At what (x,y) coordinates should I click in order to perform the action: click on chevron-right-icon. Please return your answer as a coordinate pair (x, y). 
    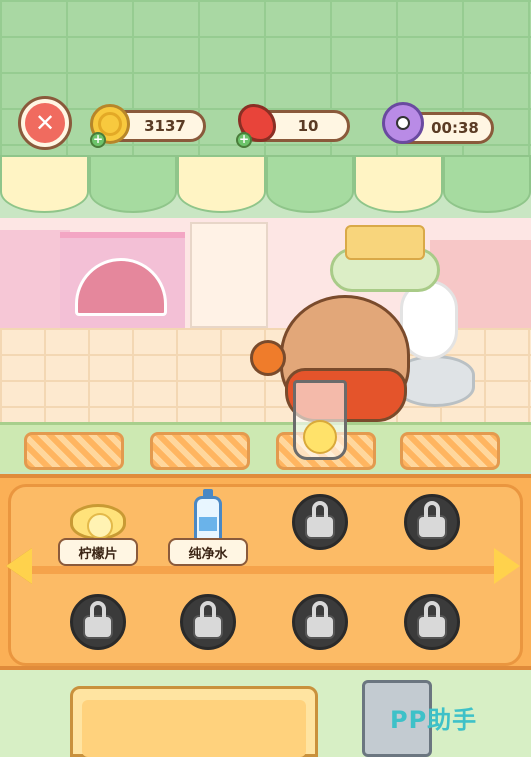
    Looking at the image, I should click on (507, 566).